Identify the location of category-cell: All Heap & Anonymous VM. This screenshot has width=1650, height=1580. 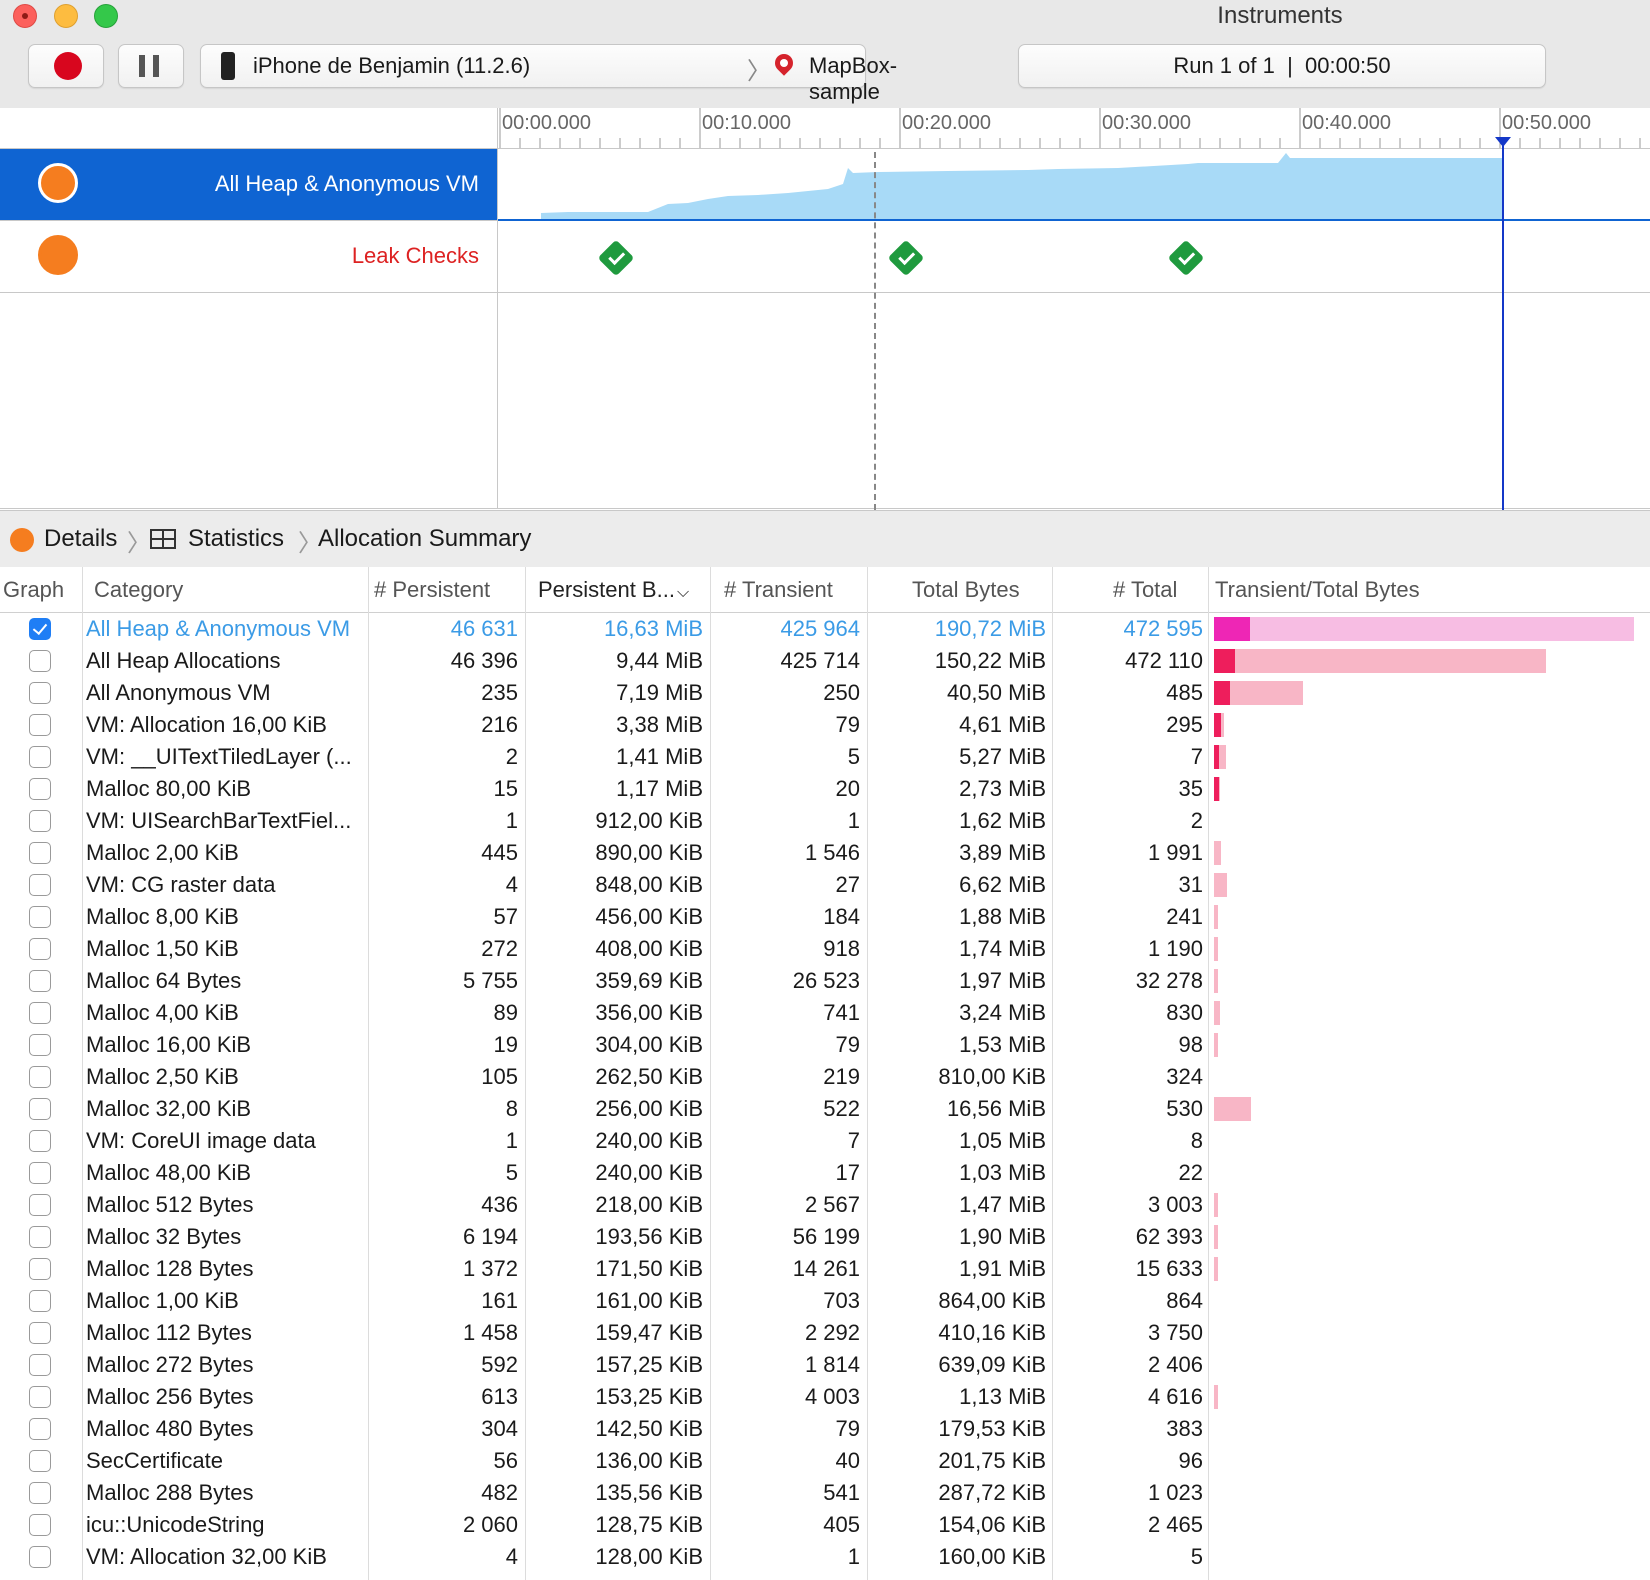
(218, 628).